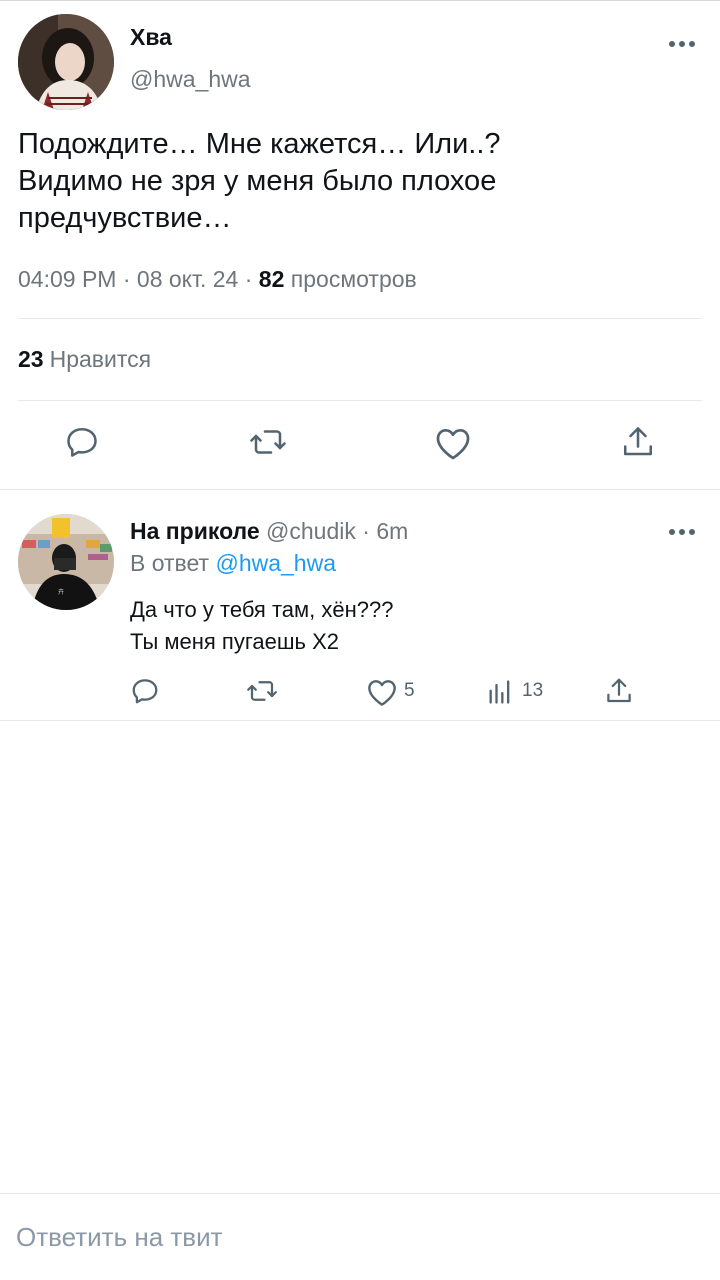 The height and width of the screenshot is (1280, 720). What do you see at coordinates (409, 690) in the screenshot?
I see `reply-likes-count: 5` at bounding box center [409, 690].